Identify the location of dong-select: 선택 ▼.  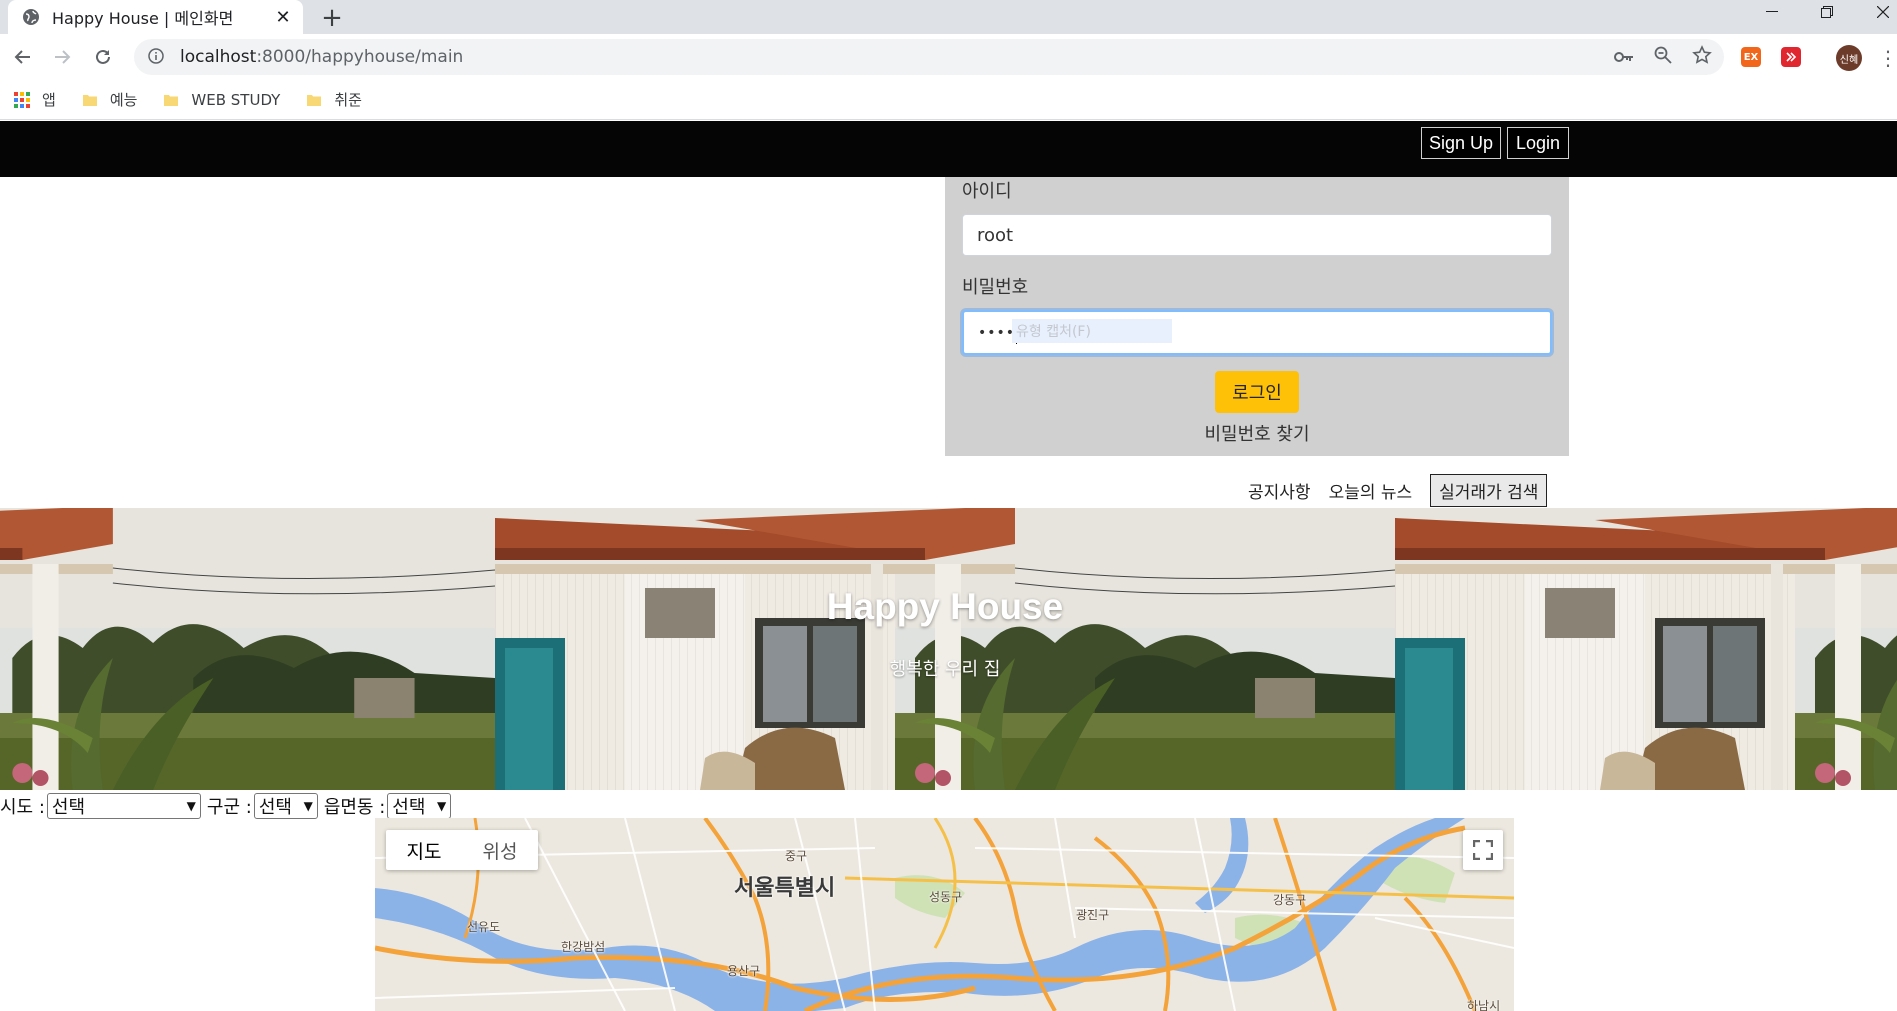
(419, 806).